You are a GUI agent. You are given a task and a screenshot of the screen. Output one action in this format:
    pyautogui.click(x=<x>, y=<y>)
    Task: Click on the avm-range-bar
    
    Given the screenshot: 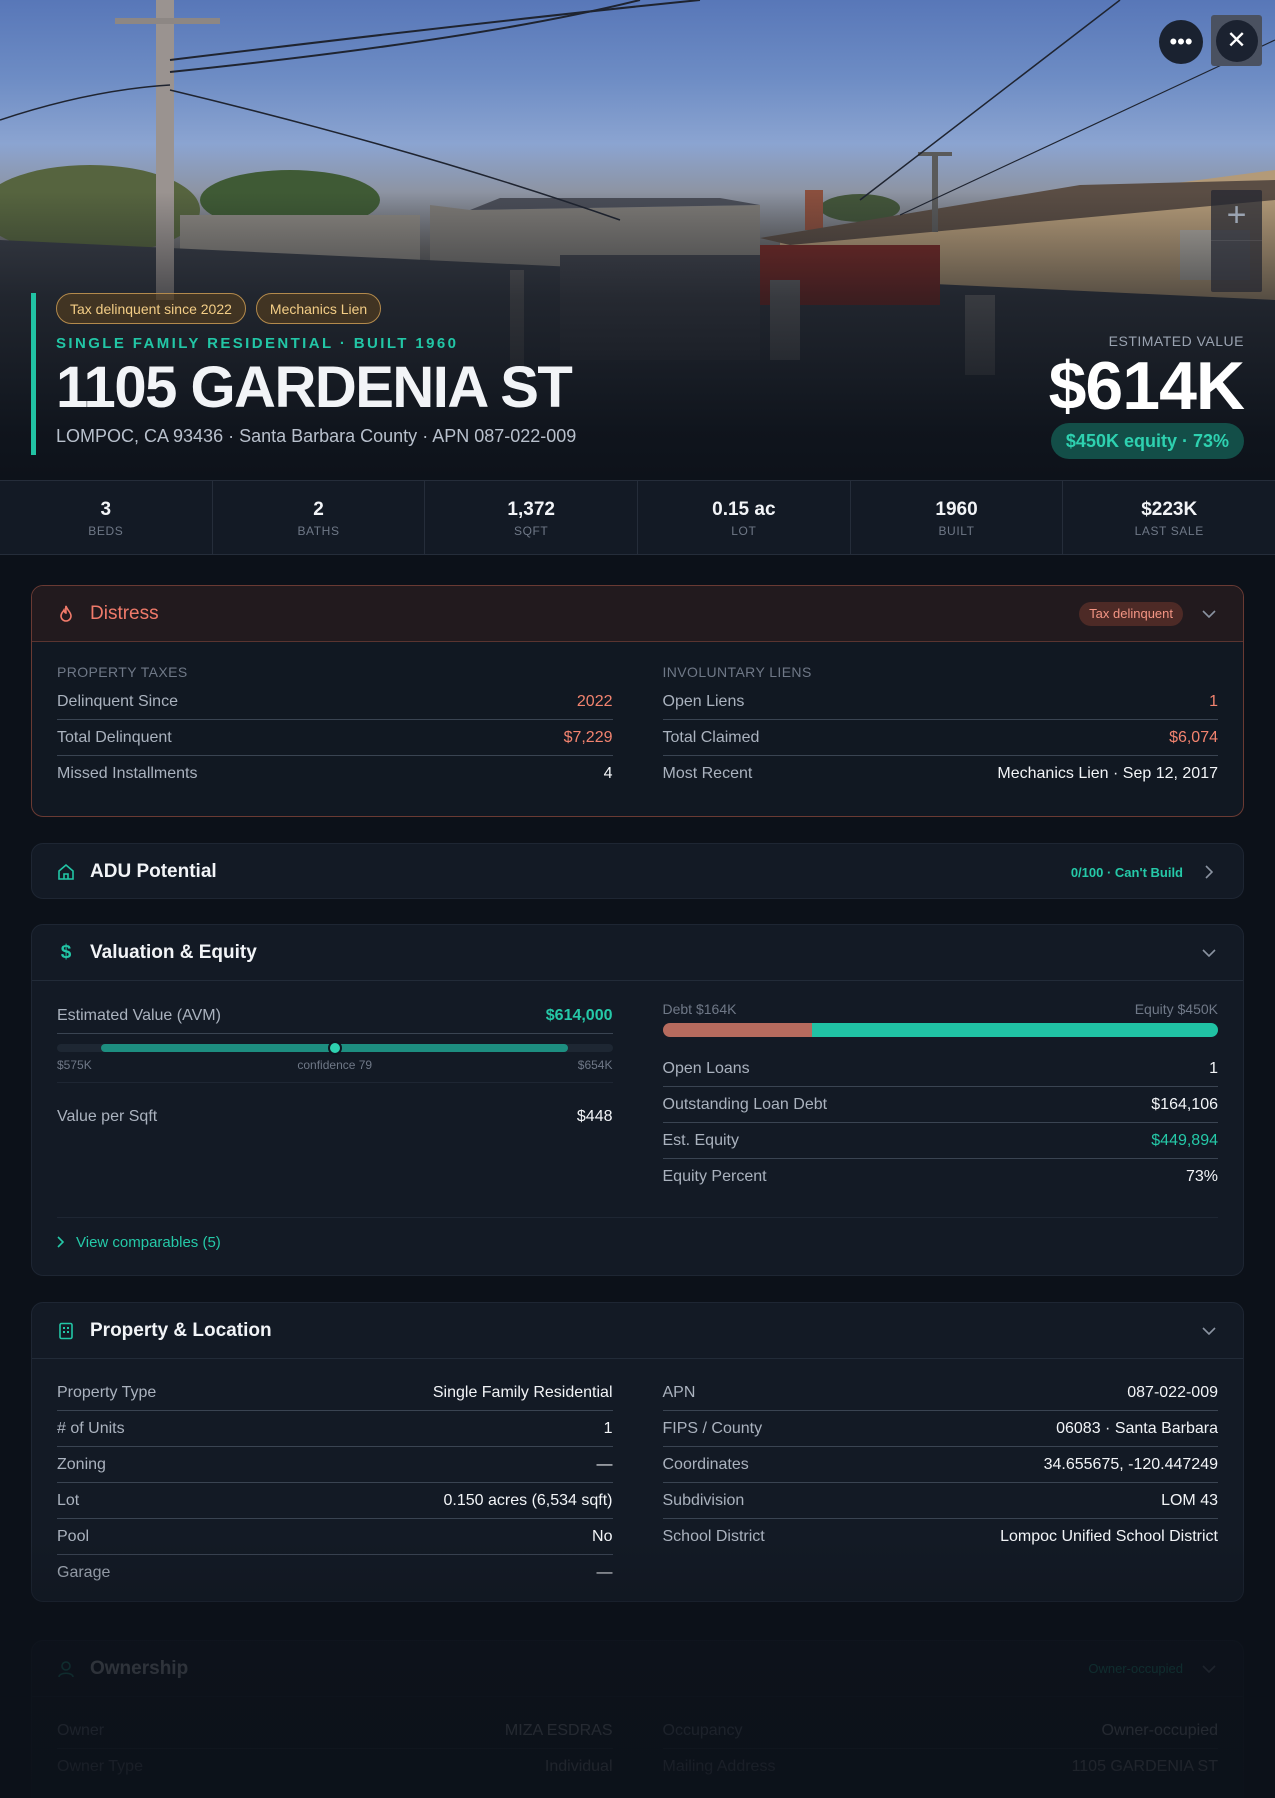 What is the action you would take?
    pyautogui.click(x=335, y=1048)
    